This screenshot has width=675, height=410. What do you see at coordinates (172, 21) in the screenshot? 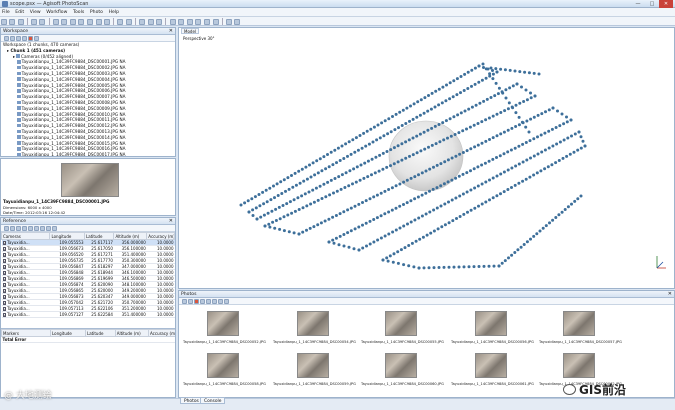
I see `point-cloud-icon` at bounding box center [172, 21].